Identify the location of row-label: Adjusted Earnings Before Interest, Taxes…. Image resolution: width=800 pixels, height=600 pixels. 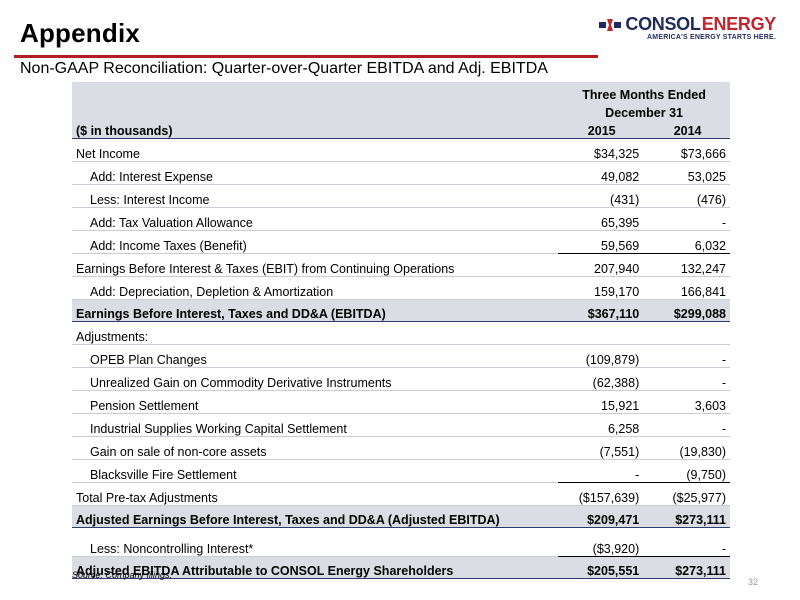
(315, 516).